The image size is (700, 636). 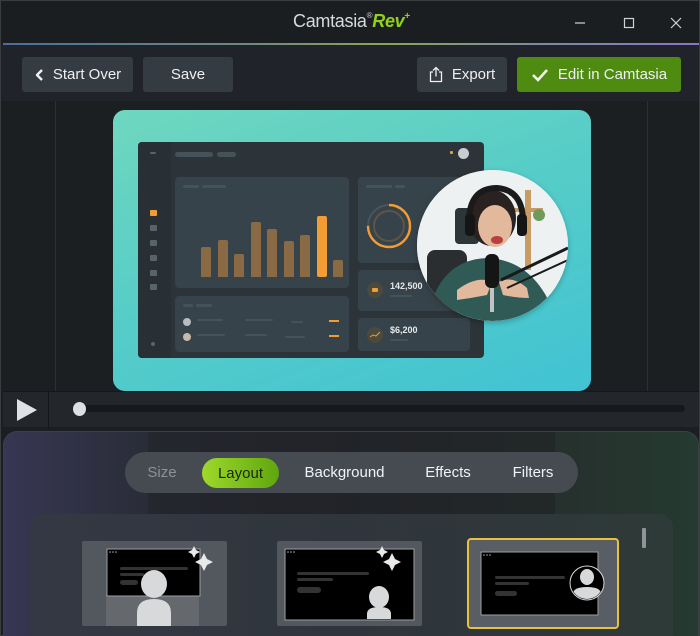 What do you see at coordinates (153, 153) in the screenshot?
I see `menu-icon` at bounding box center [153, 153].